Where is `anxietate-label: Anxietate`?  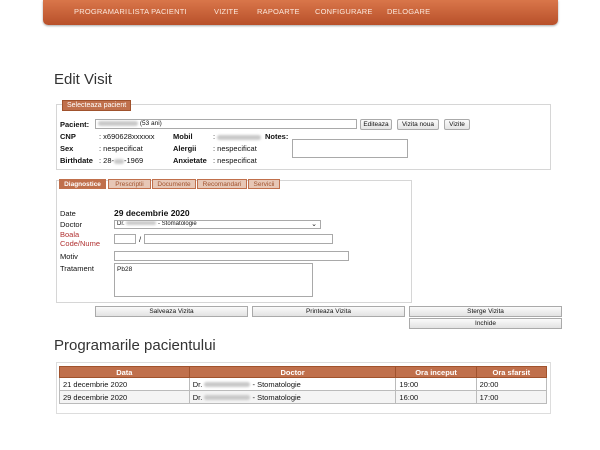 anxietate-label: Anxietate is located at coordinates (190, 160).